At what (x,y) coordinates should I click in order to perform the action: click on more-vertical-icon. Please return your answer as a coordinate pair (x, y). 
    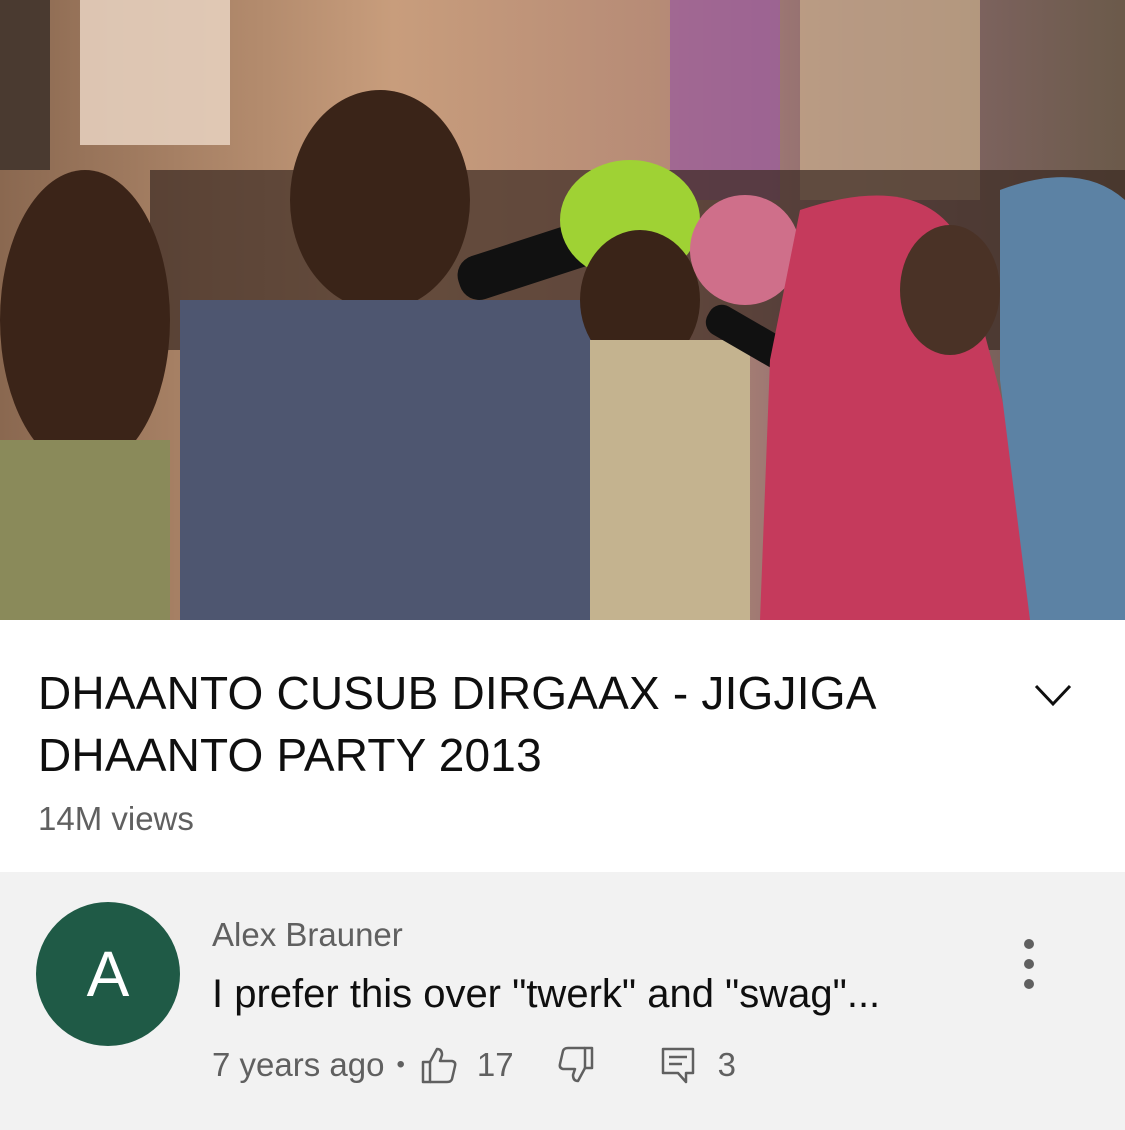
    Looking at the image, I should click on (1029, 964).